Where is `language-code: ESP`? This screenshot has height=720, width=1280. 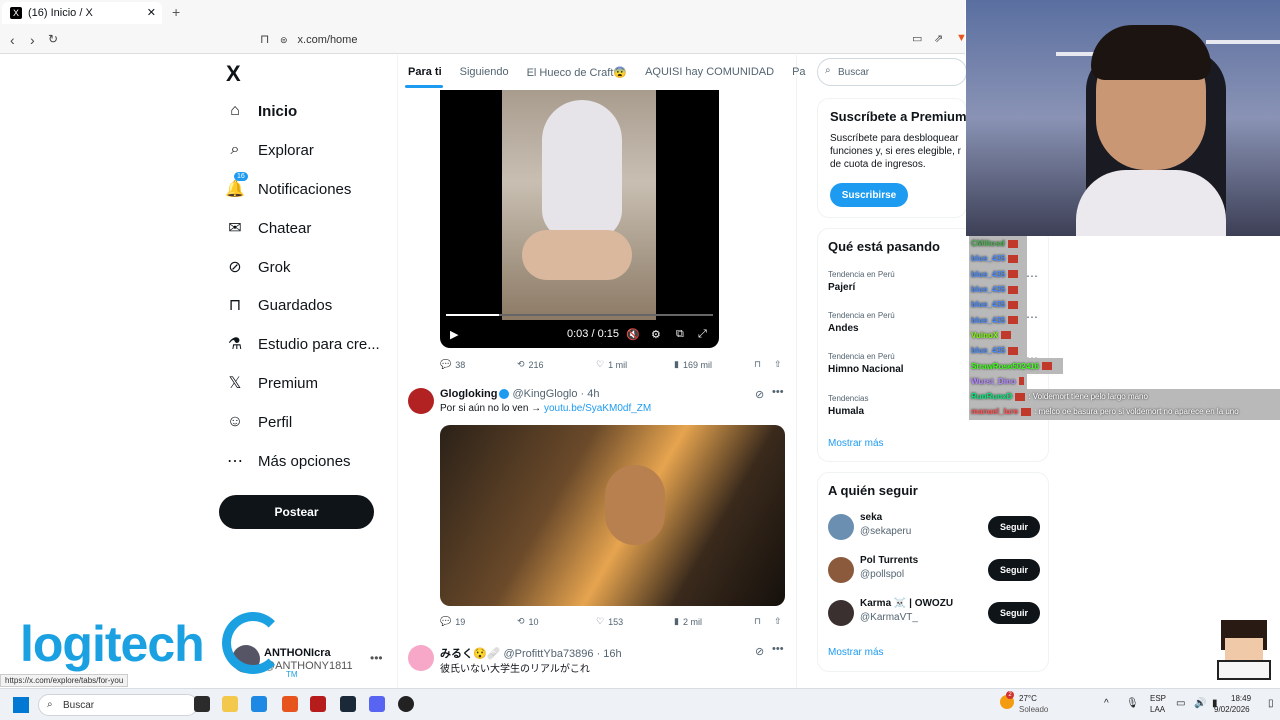
language-code: ESP is located at coordinates (1158, 698).